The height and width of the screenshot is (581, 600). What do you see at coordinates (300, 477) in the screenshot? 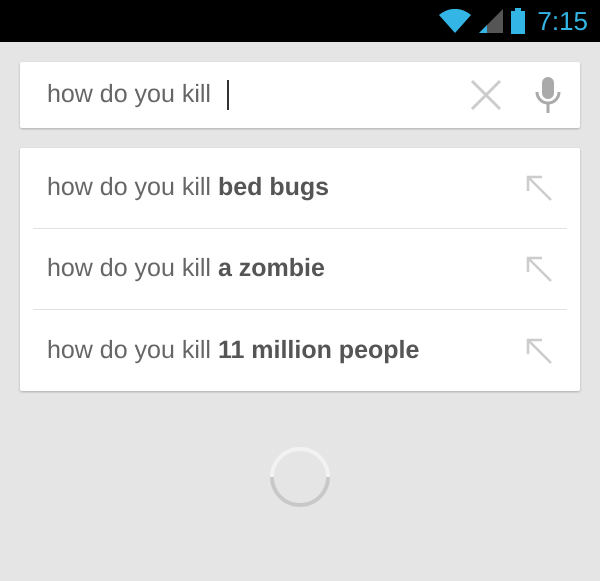
I see `loading-spinner-icon` at bounding box center [300, 477].